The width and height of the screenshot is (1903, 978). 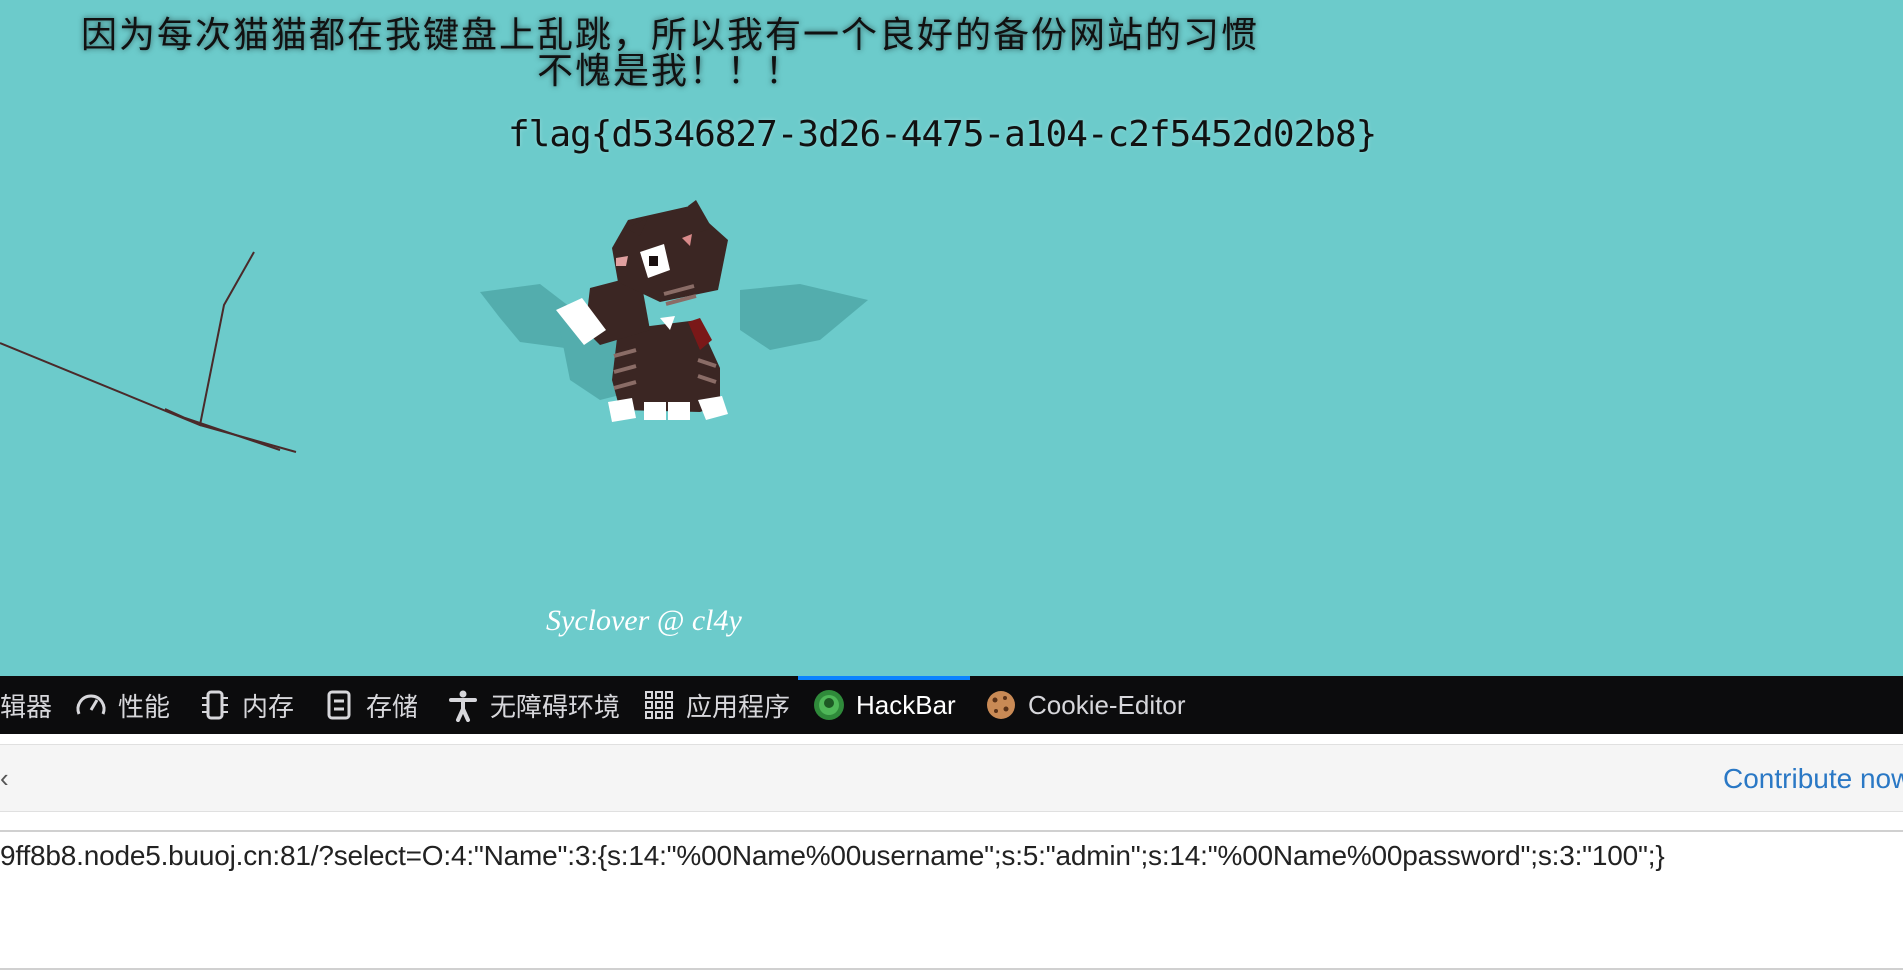 I want to click on hackbar-toolbar: ‹ Contribute now!, so click(x=951, y=778).